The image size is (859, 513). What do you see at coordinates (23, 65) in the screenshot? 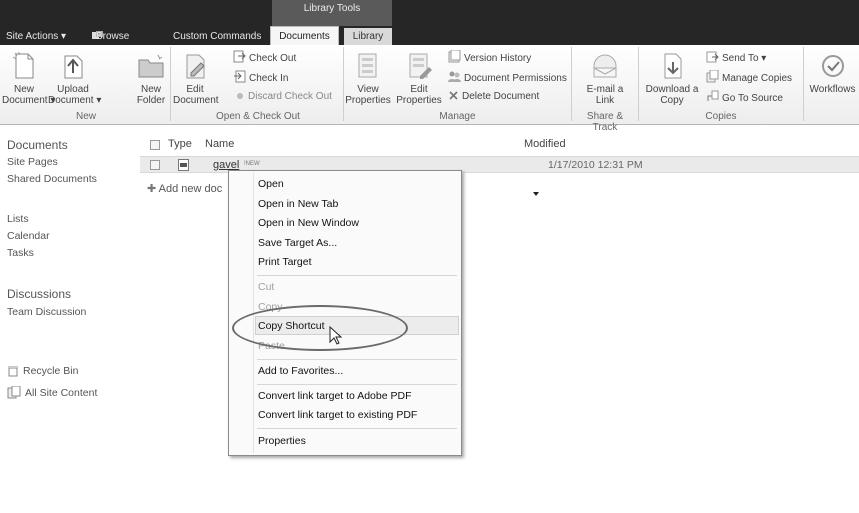
I see `new-document-icon` at bounding box center [23, 65].